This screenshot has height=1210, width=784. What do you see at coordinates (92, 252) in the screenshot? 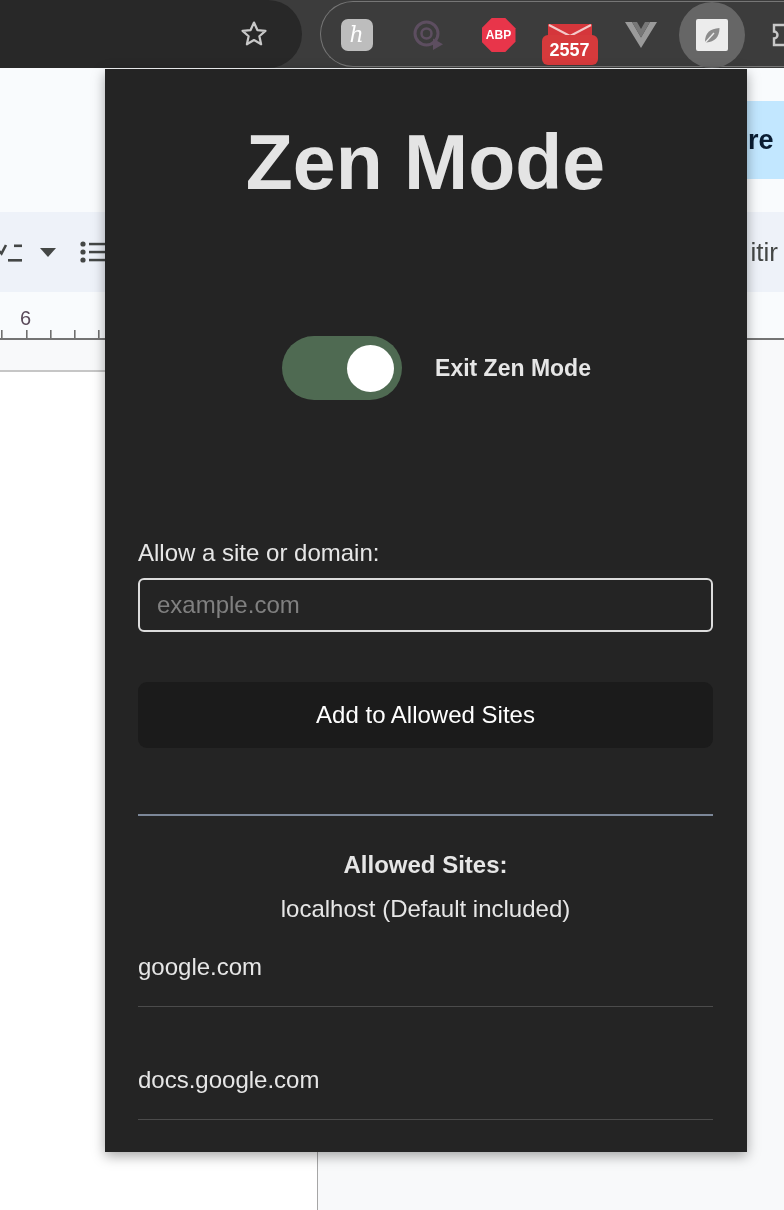
I see `bullet-list-icon` at bounding box center [92, 252].